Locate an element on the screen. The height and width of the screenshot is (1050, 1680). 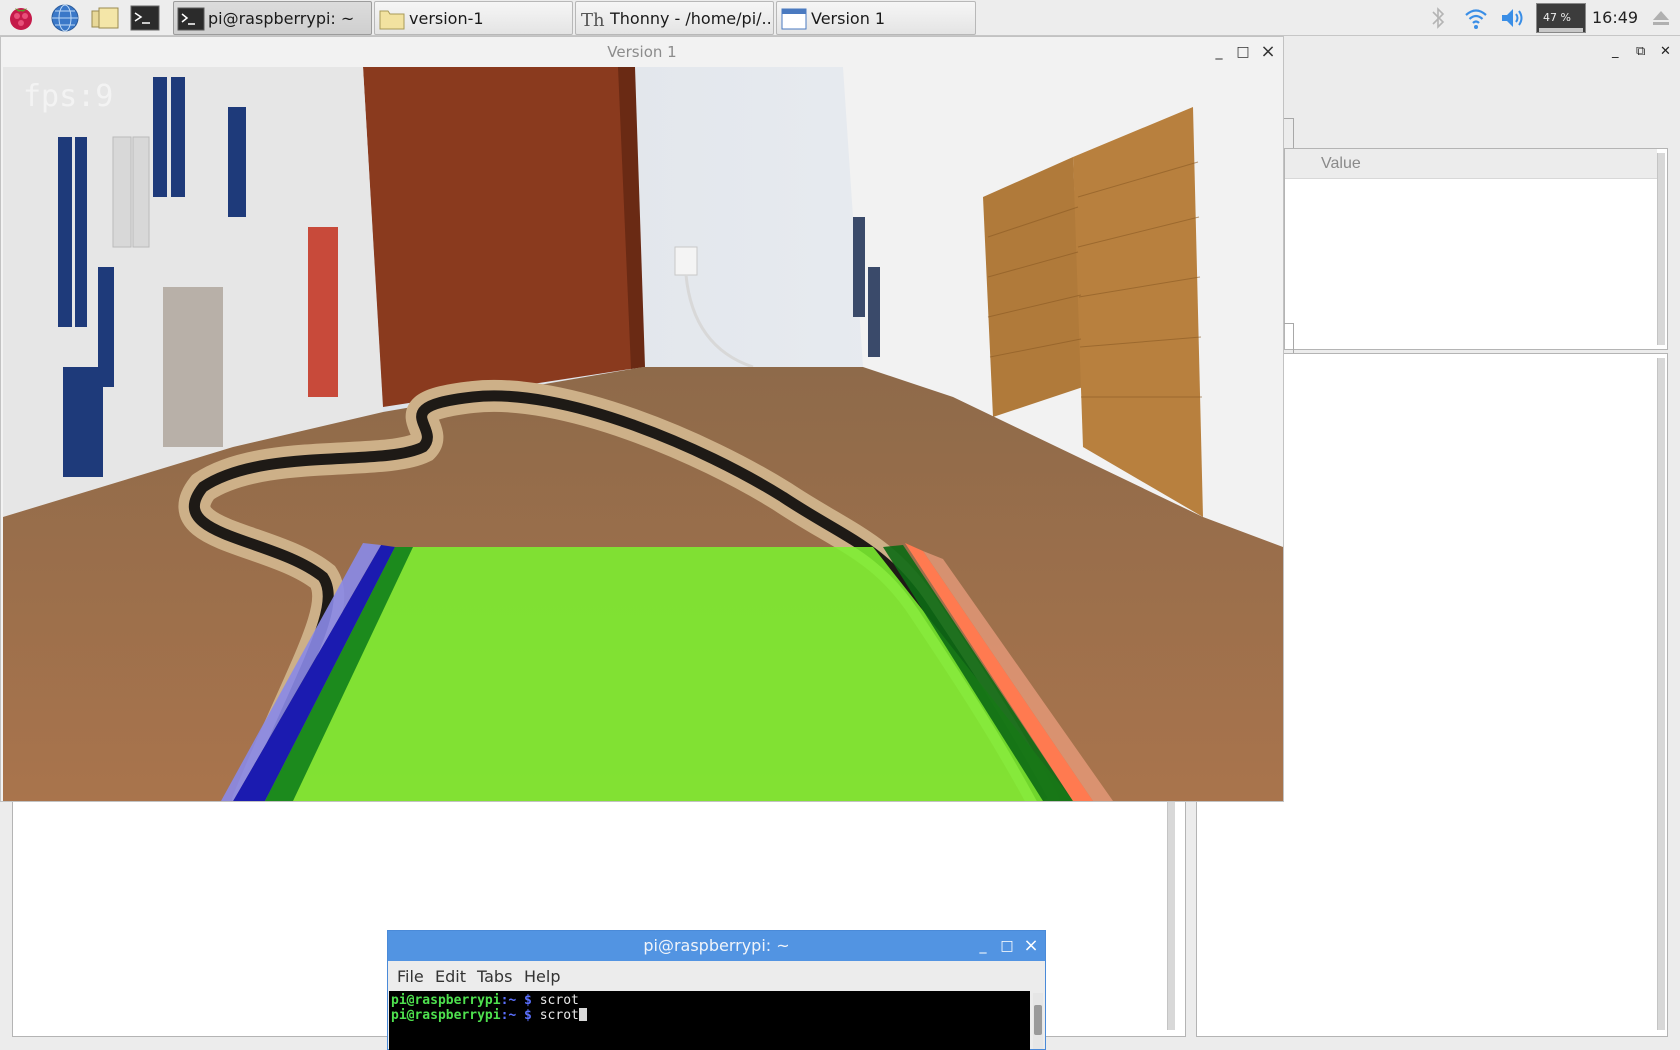
terminal-menubar: File Edit Tabs Help is located at coordinates (716, 976).